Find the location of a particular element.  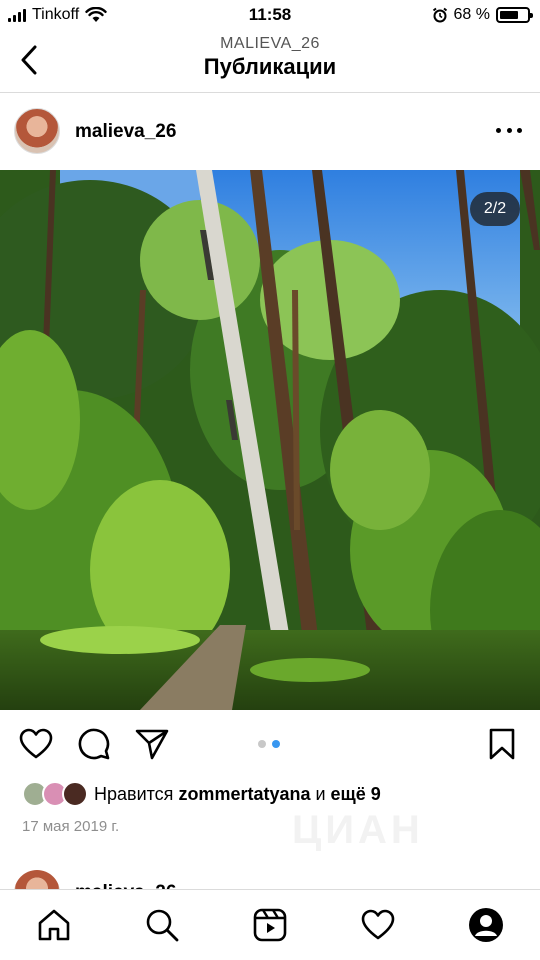

likes-text: Нравится zommertatyana и ещё 9 is located at coordinates (237, 794).